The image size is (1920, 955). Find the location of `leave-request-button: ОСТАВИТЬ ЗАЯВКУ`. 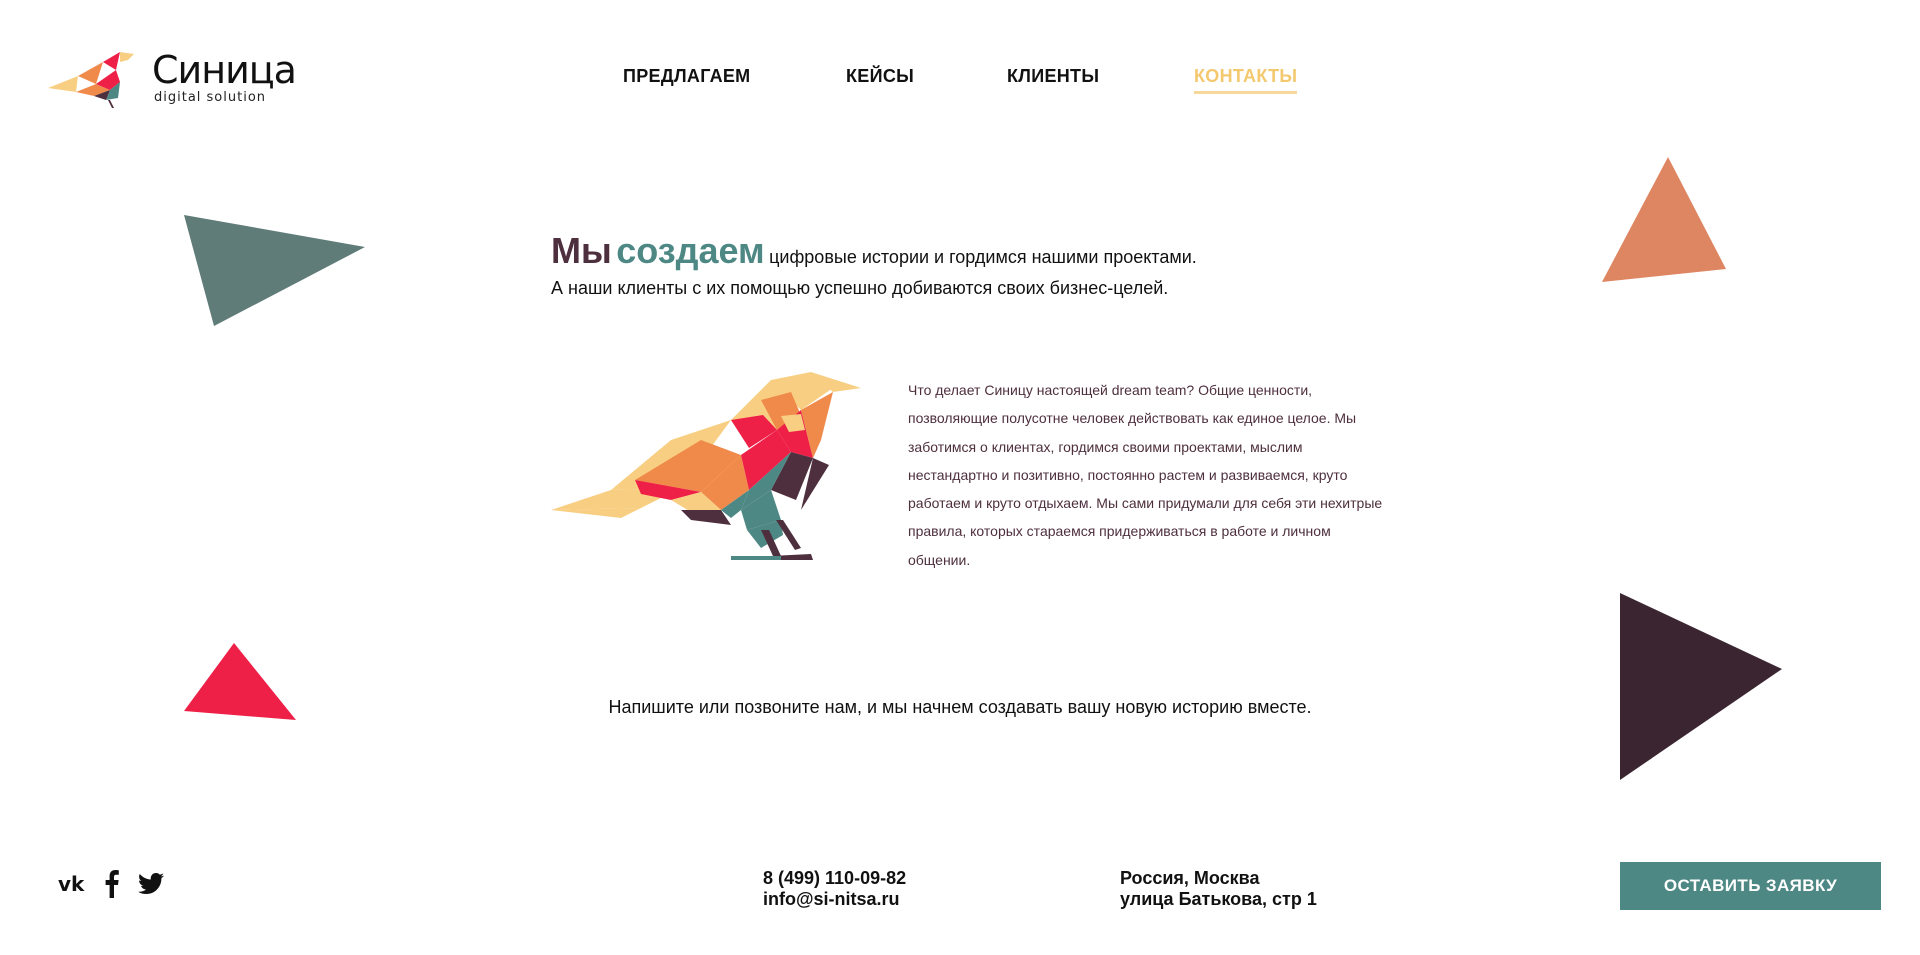

leave-request-button: ОСТАВИТЬ ЗАЯВКУ is located at coordinates (1750, 886).